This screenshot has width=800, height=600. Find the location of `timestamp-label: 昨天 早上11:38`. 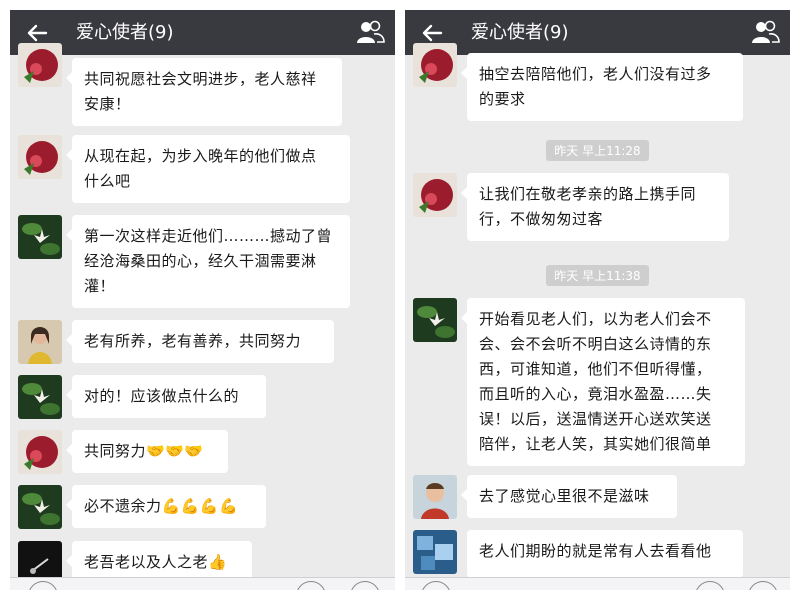

timestamp-label: 昨天 早上11:38 is located at coordinates (597, 275).